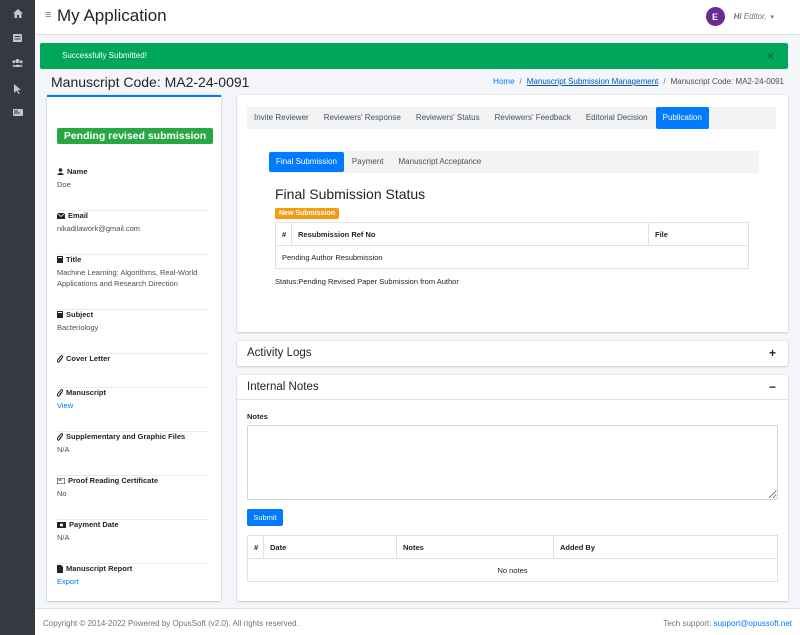 The width and height of the screenshot is (800, 635). What do you see at coordinates (17, 94) in the screenshot?
I see `pointer-icon` at bounding box center [17, 94].